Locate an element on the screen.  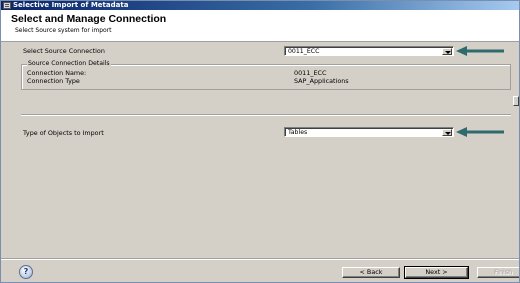
back-button: < Back is located at coordinates (371, 272).